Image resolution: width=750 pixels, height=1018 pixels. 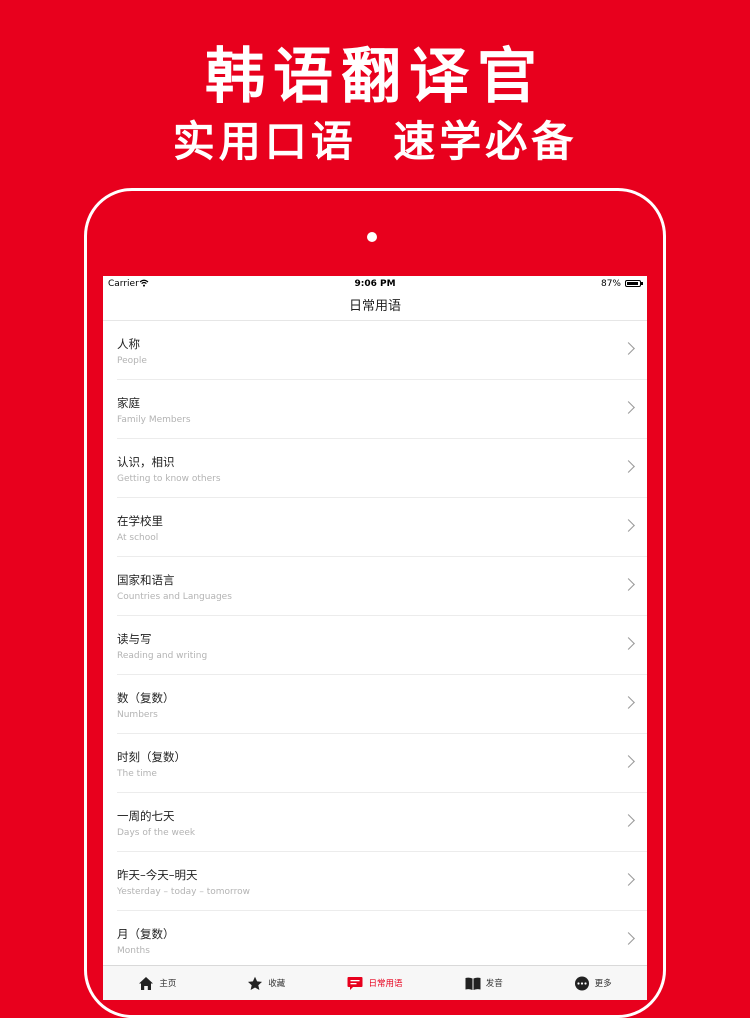 What do you see at coordinates (146, 462) in the screenshot?
I see `item-title: 认识，相识` at bounding box center [146, 462].